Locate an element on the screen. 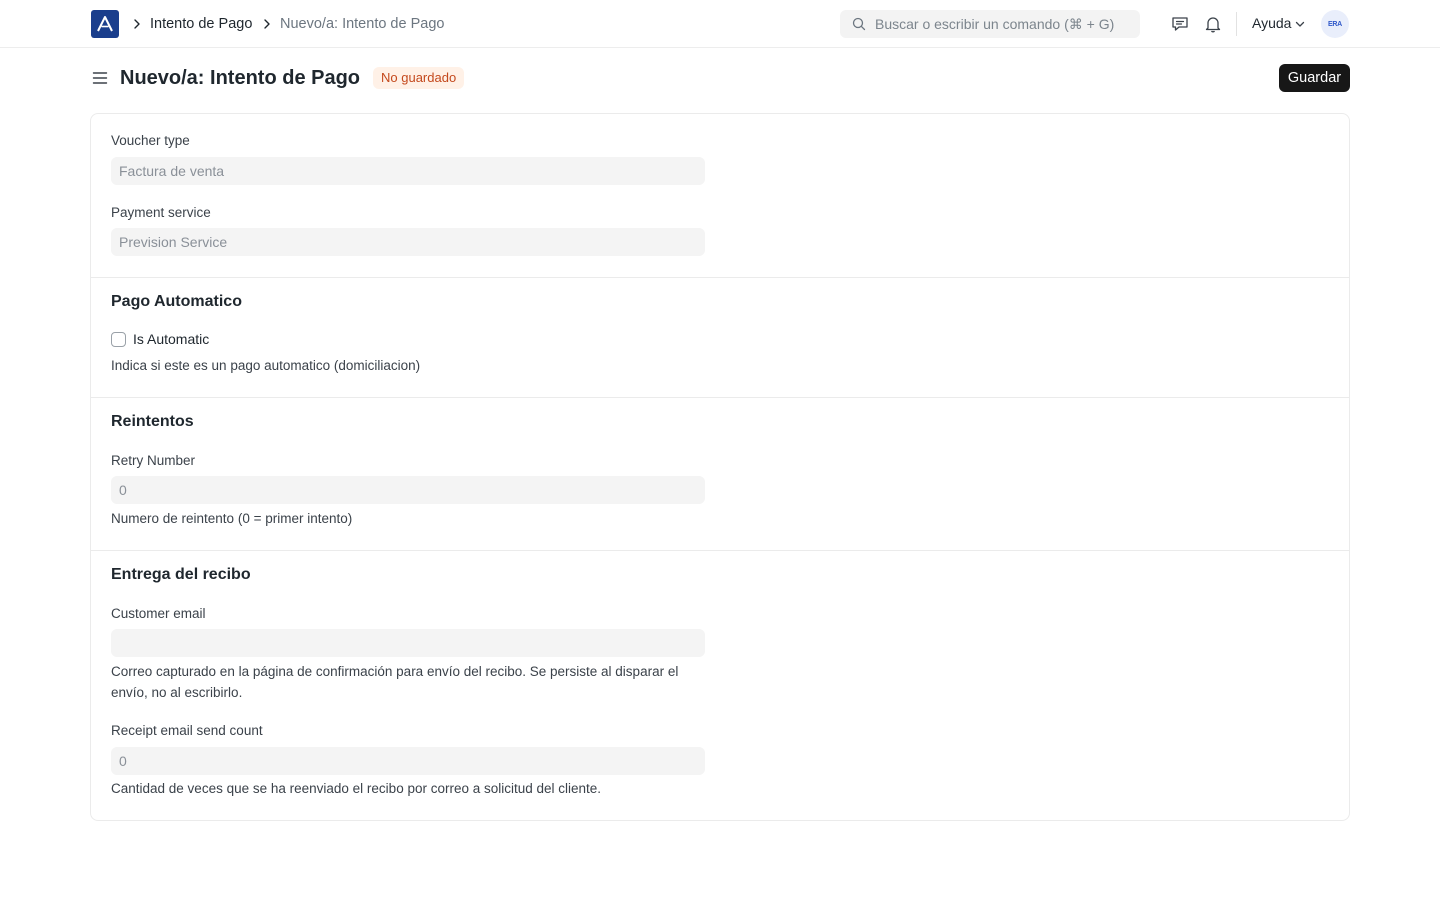  voucher-type-field is located at coordinates (408, 171).